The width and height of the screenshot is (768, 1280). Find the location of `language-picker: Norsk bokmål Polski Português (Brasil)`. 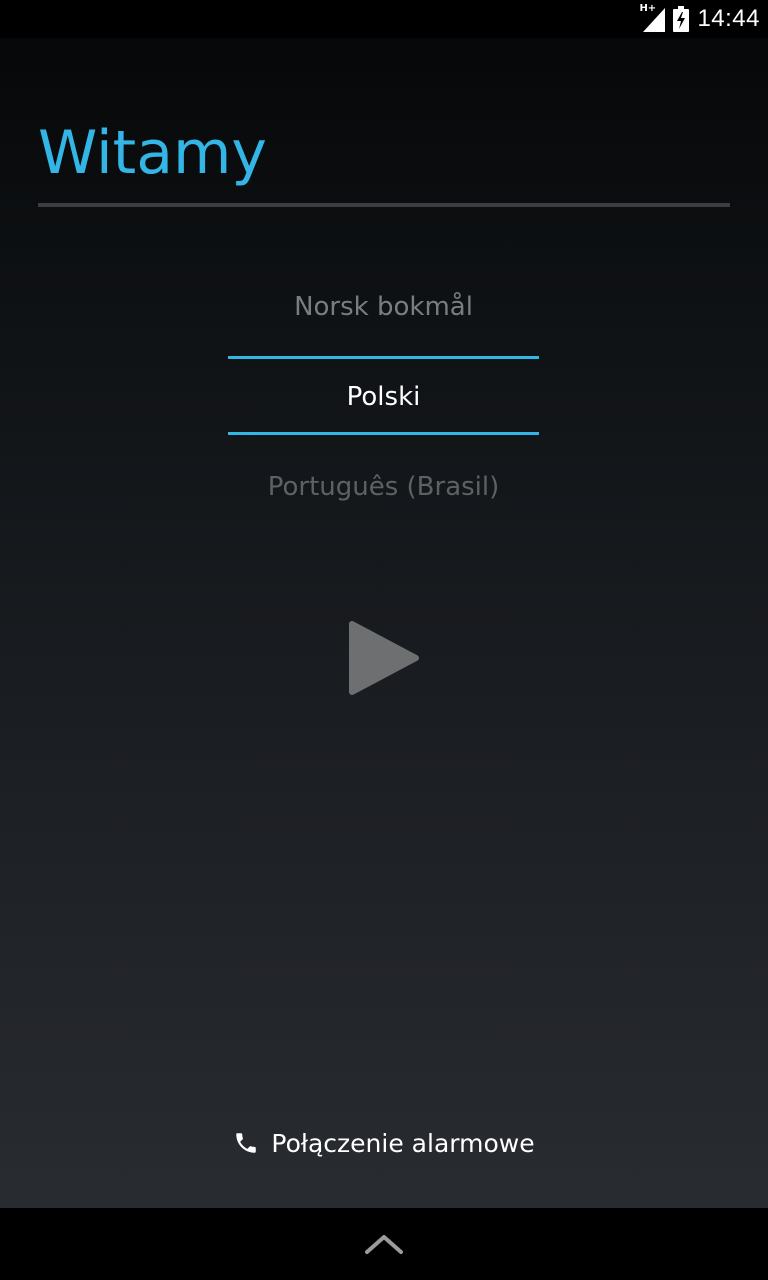

language-picker: Norsk bokmål Polski Português (Brasil) is located at coordinates (383, 397).